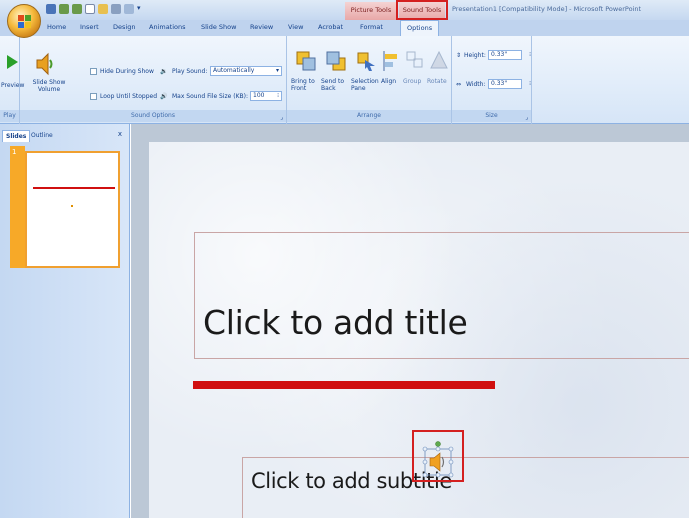 This screenshot has width=689, height=518. Describe the element at coordinates (306, 61) in the screenshot. I see `bring-to-front-icon` at that location.